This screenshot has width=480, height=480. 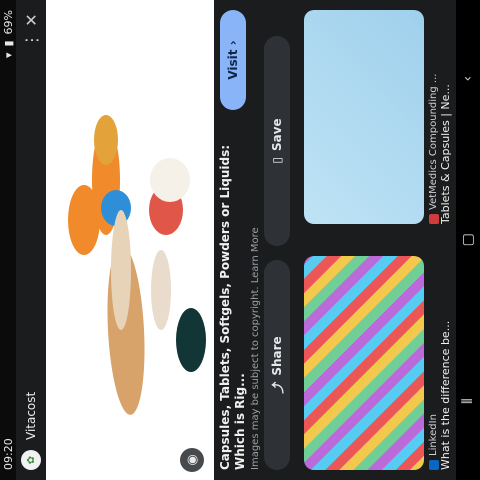 What do you see at coordinates (31, 240) in the screenshot?
I see `source-header: ✿ Vitacost ⋮ ✕` at bounding box center [31, 240].